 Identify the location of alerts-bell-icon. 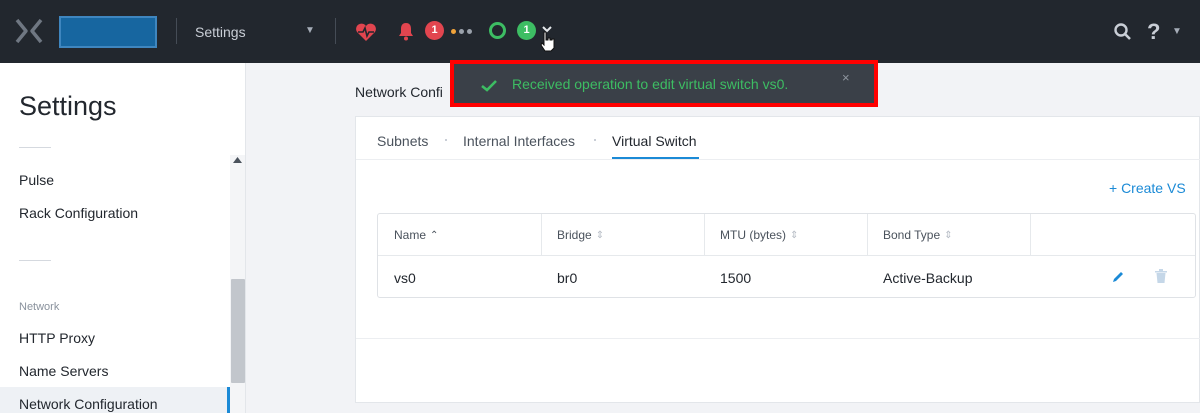
(406, 31).